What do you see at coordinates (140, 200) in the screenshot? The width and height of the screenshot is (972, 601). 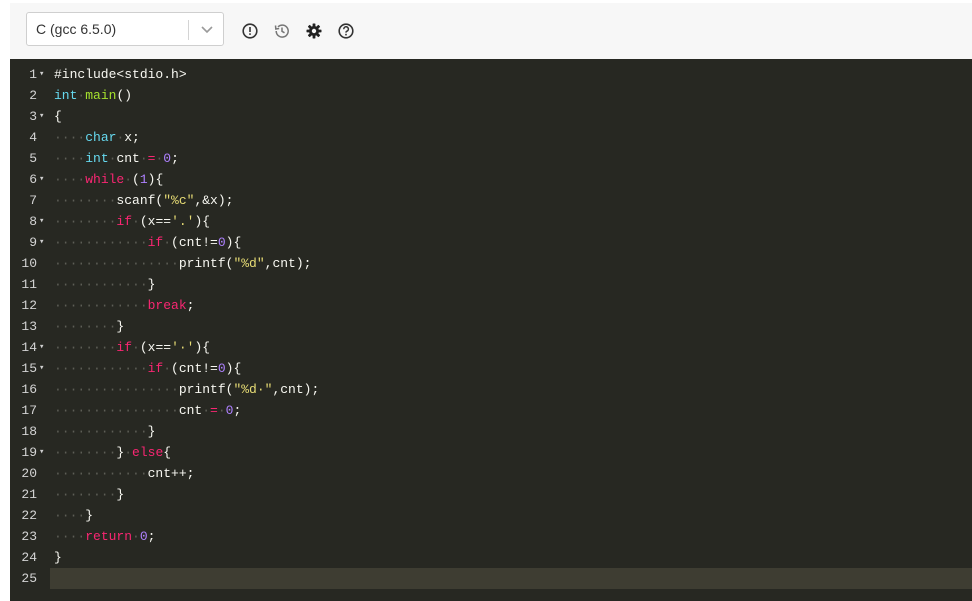 I see `code-token: scanf(` at bounding box center [140, 200].